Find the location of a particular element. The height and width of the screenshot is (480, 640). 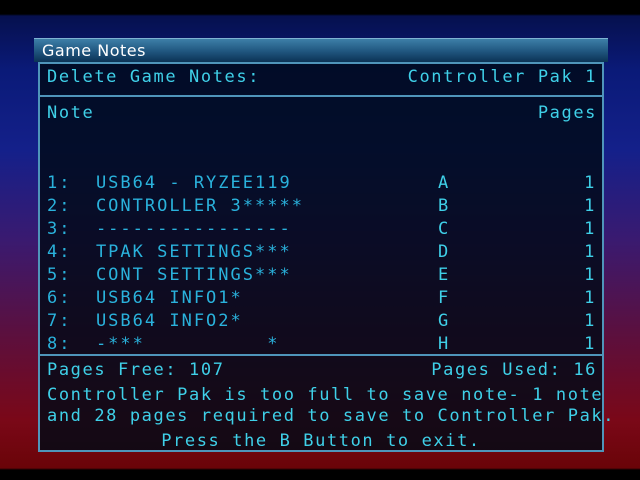

pages-column-header: Pages is located at coordinates (567, 113).